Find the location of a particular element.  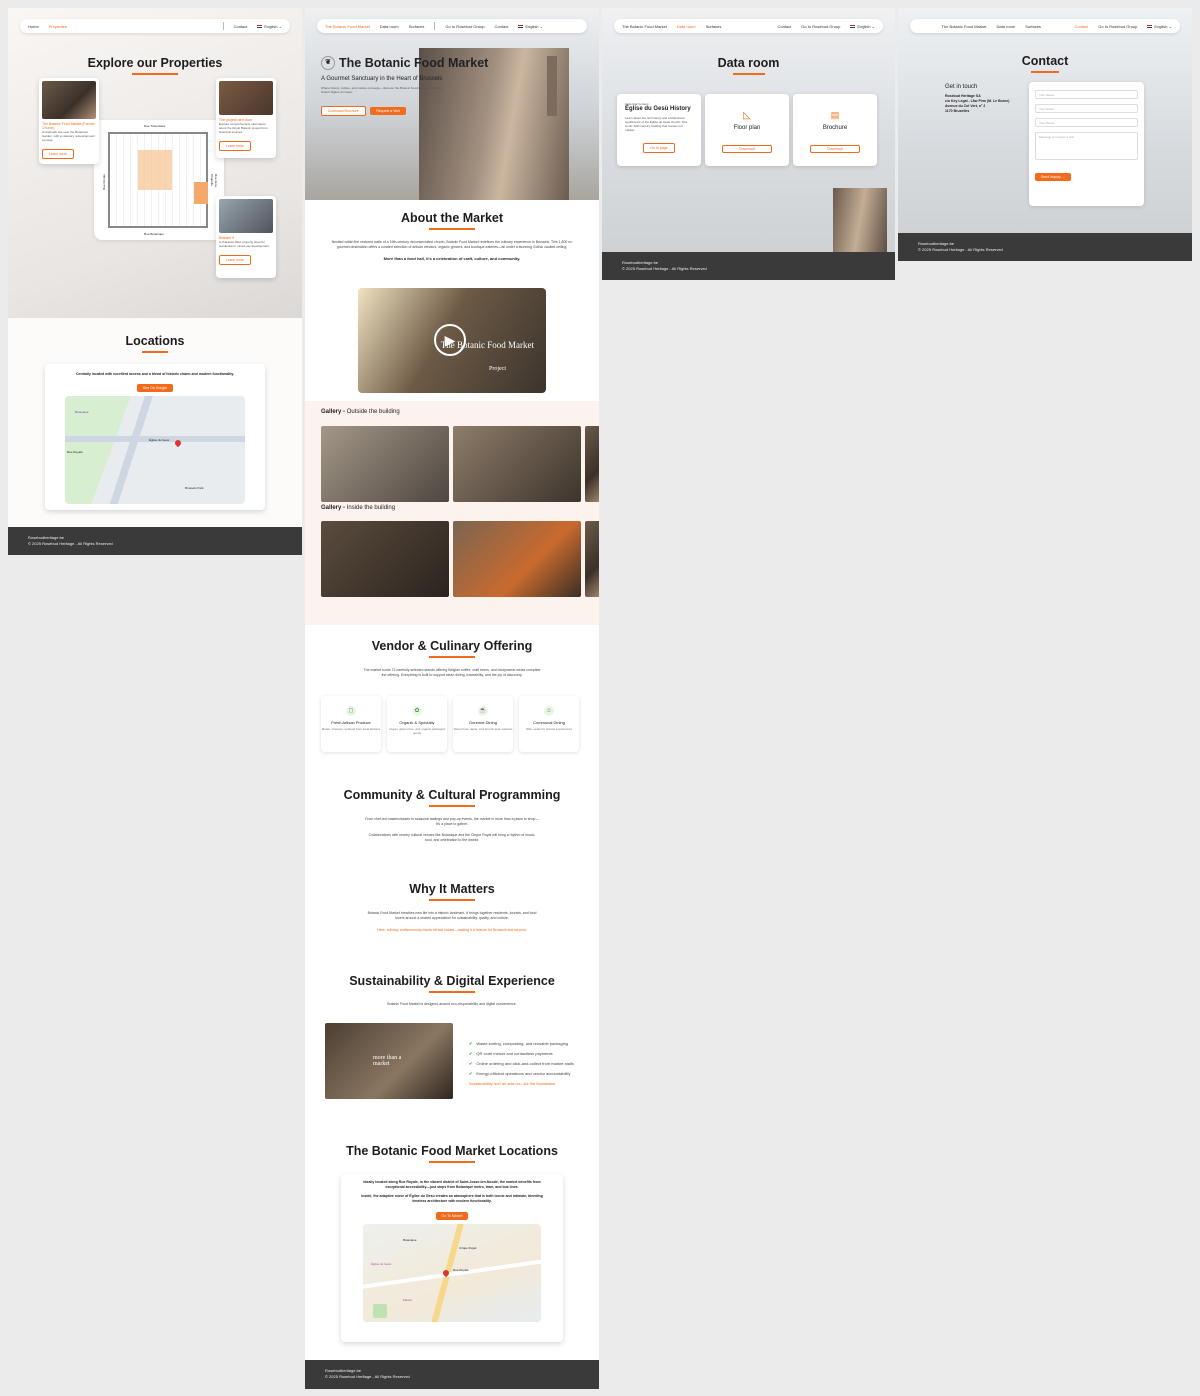

map-park is located at coordinates (380, 1311).